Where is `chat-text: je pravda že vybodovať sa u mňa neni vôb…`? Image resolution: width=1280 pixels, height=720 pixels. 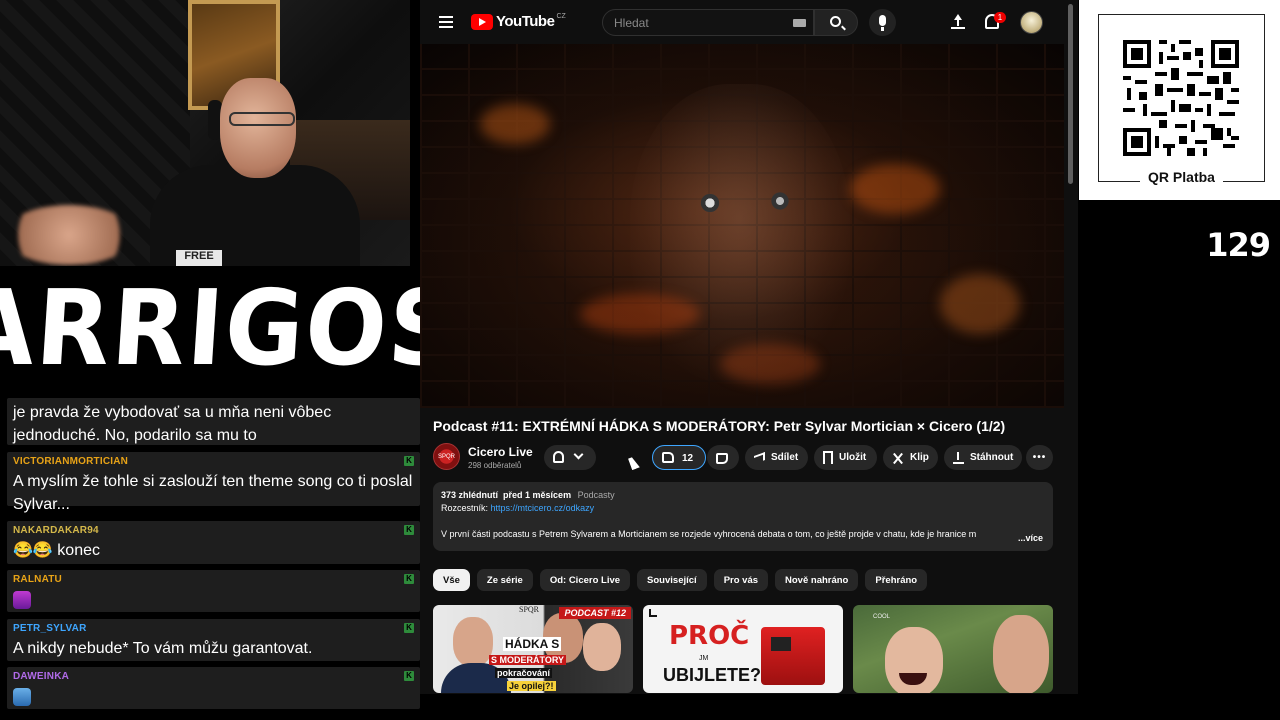 chat-text: je pravda že vybodovať sa u mňa neni vôb… is located at coordinates (172, 424).